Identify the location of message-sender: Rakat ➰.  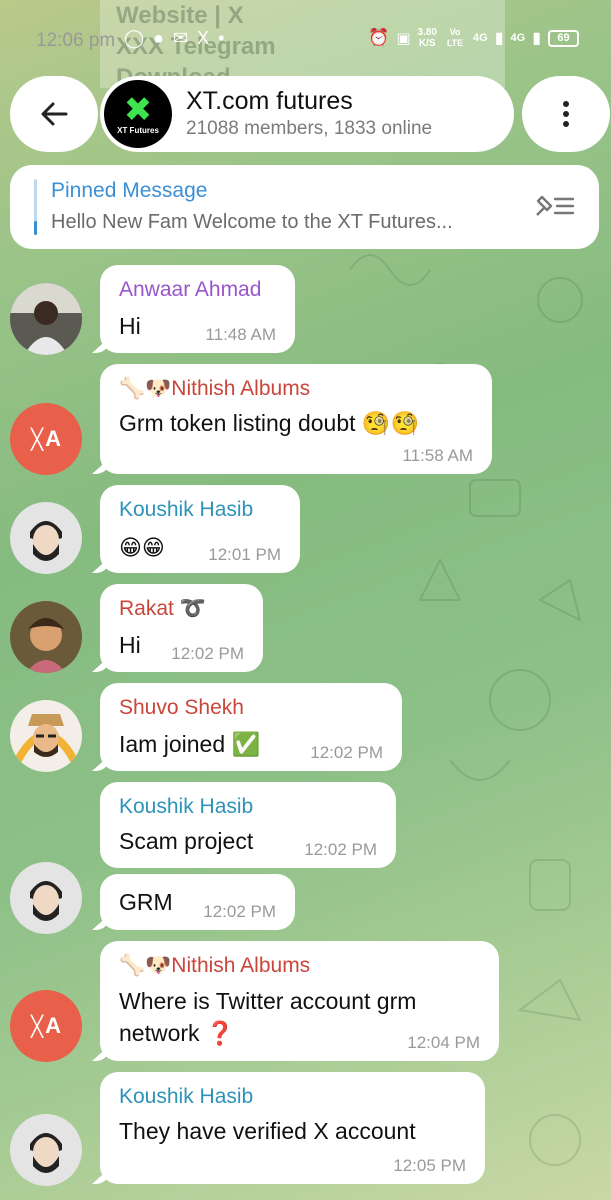
(162, 609).